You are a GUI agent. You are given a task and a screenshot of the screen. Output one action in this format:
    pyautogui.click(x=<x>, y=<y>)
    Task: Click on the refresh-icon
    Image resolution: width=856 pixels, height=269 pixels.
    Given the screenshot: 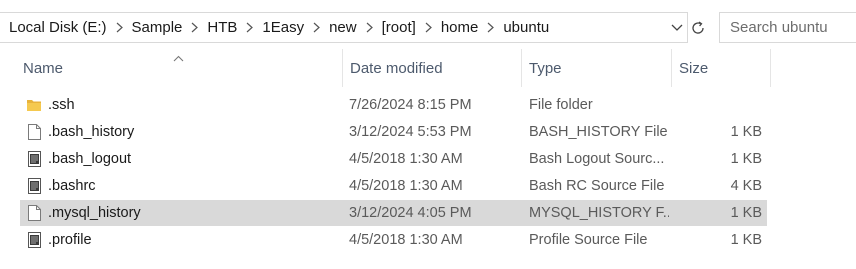 What is the action you would take?
    pyautogui.click(x=698, y=27)
    